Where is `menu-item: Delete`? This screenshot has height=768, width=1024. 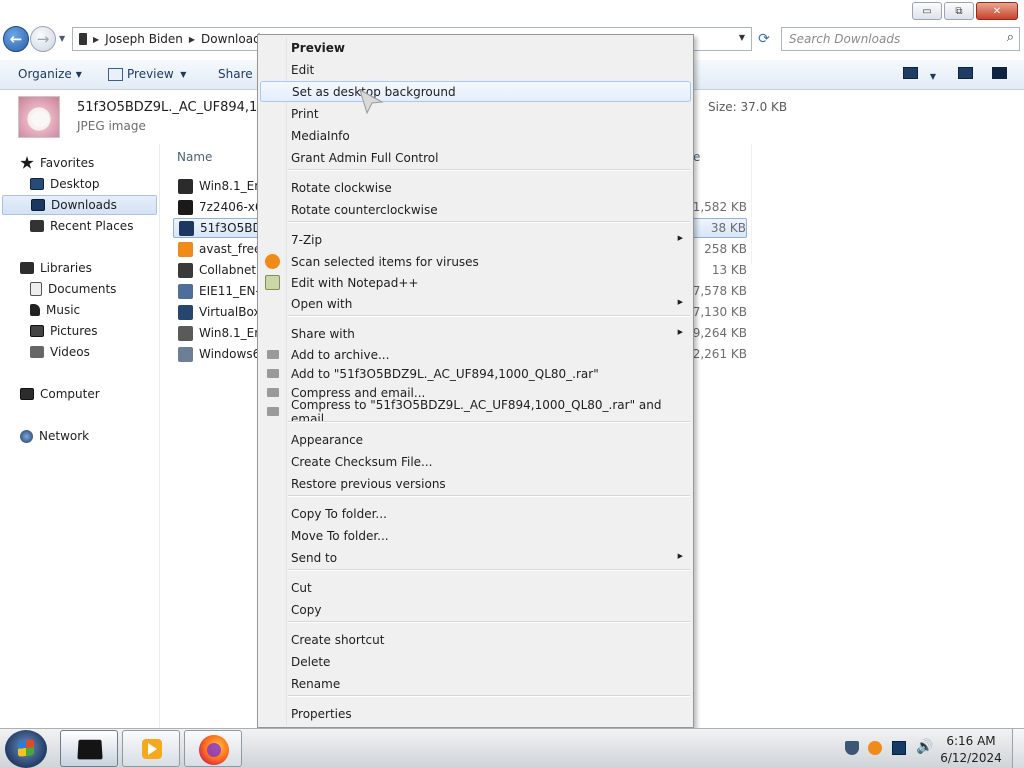 menu-item: Delete is located at coordinates (475, 661).